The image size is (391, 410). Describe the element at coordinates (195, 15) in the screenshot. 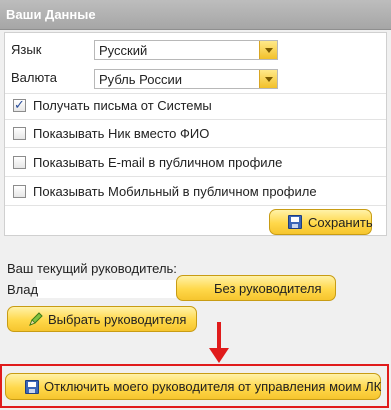

I see `panel-header: Ваши Данные` at that location.